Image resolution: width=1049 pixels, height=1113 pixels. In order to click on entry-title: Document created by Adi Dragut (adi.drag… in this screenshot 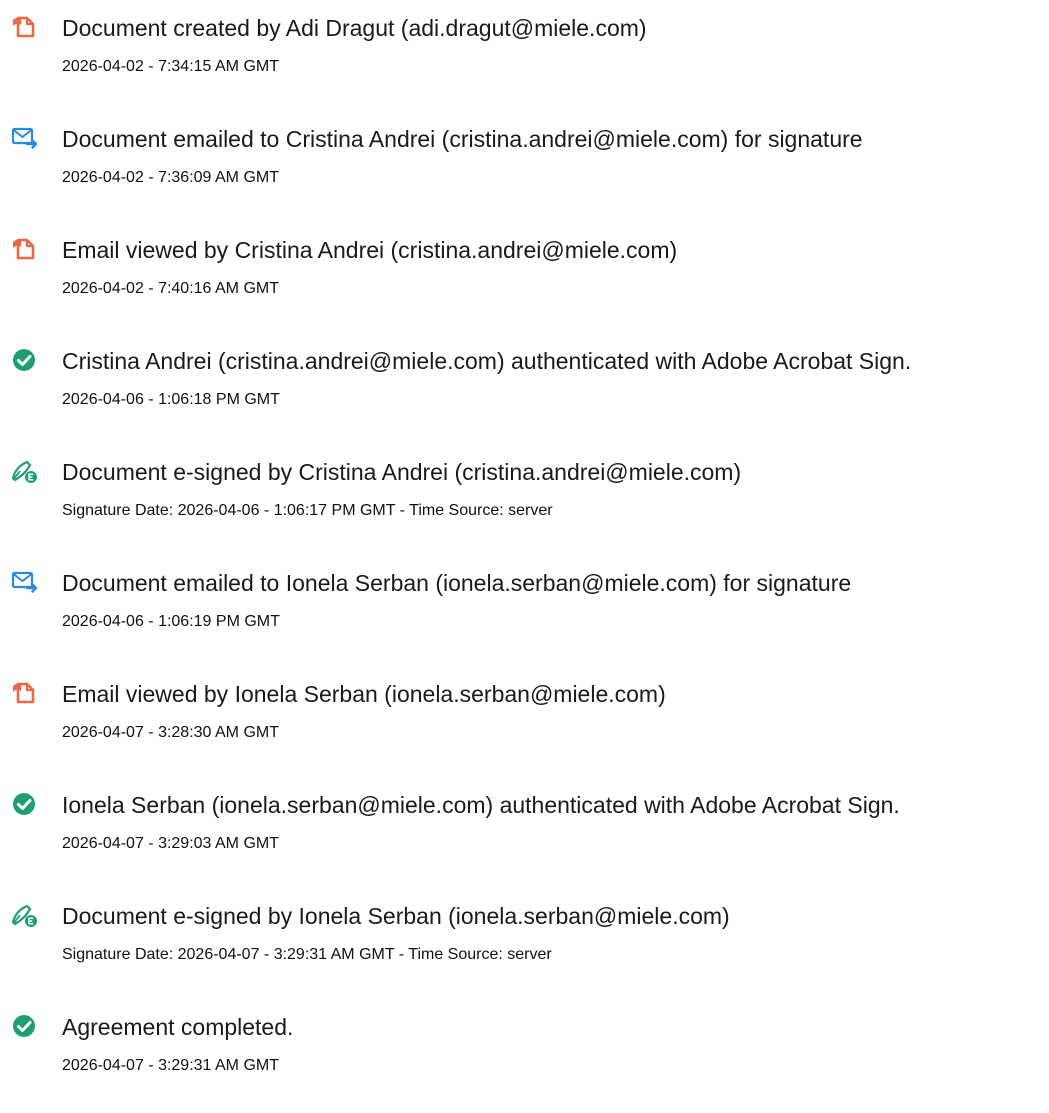, I will do `click(354, 28)`.